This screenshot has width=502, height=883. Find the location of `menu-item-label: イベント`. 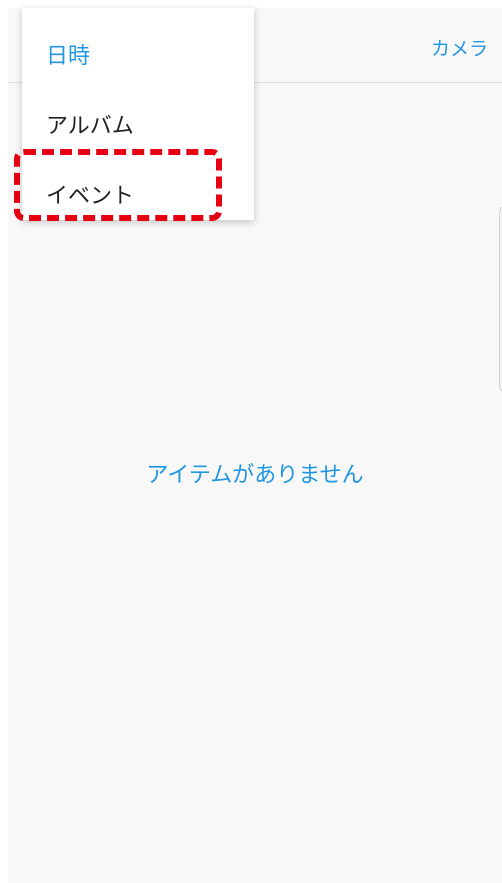

menu-item-label: イベント is located at coordinates (90, 196).